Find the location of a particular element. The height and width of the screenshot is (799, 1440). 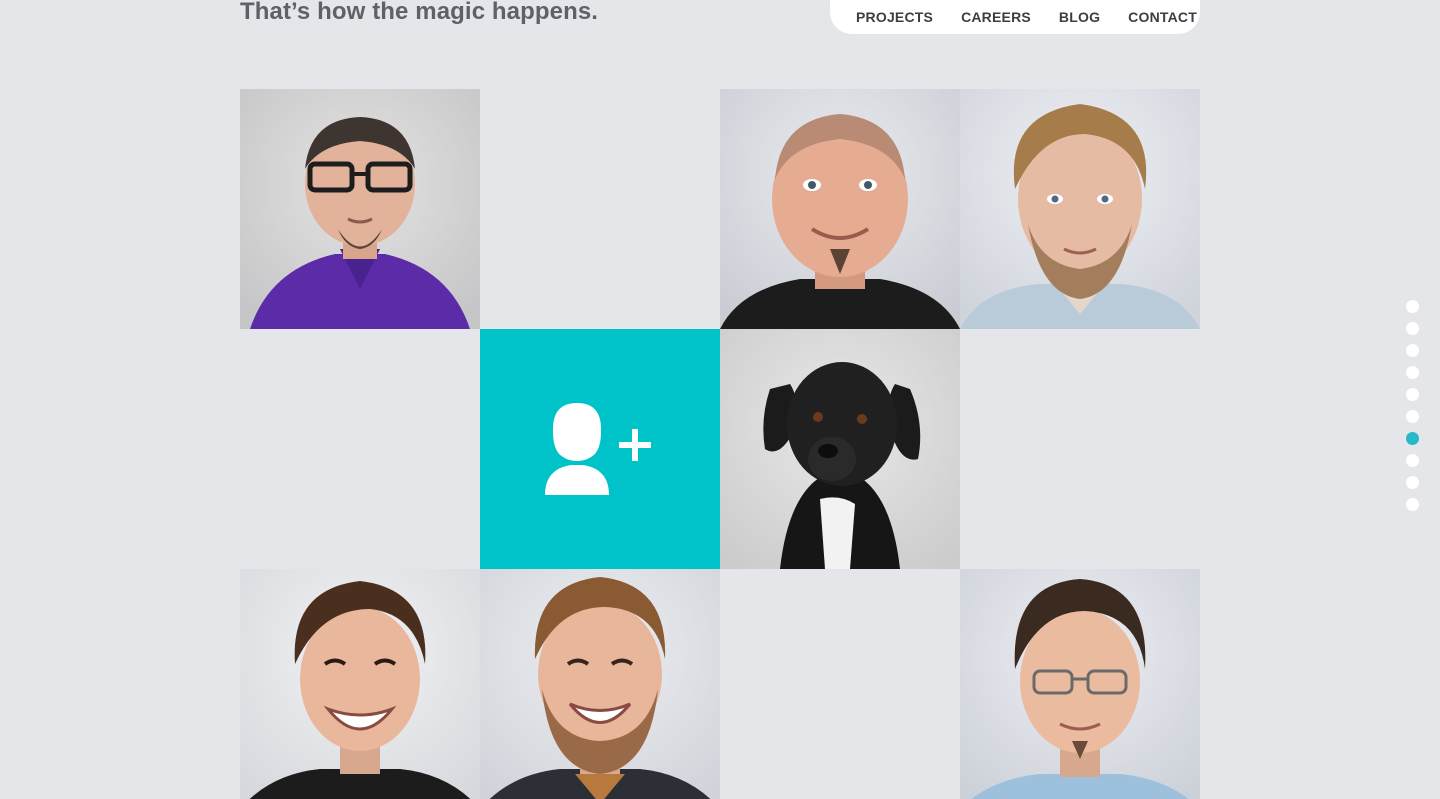

portrait-man-glasses-smiling is located at coordinates (1080, 684).